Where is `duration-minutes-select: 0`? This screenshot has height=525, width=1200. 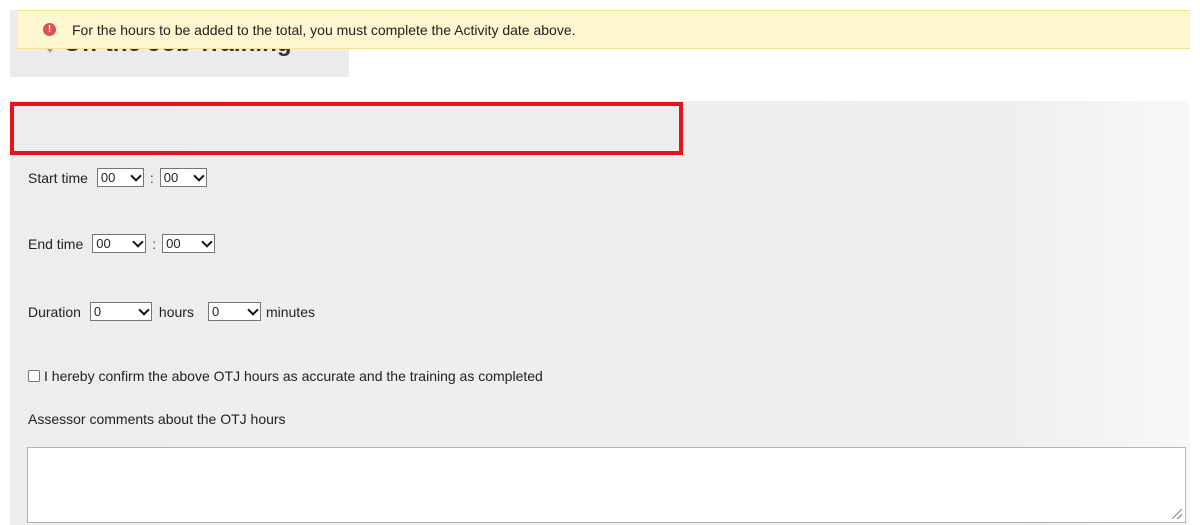 duration-minutes-select: 0 is located at coordinates (234, 311).